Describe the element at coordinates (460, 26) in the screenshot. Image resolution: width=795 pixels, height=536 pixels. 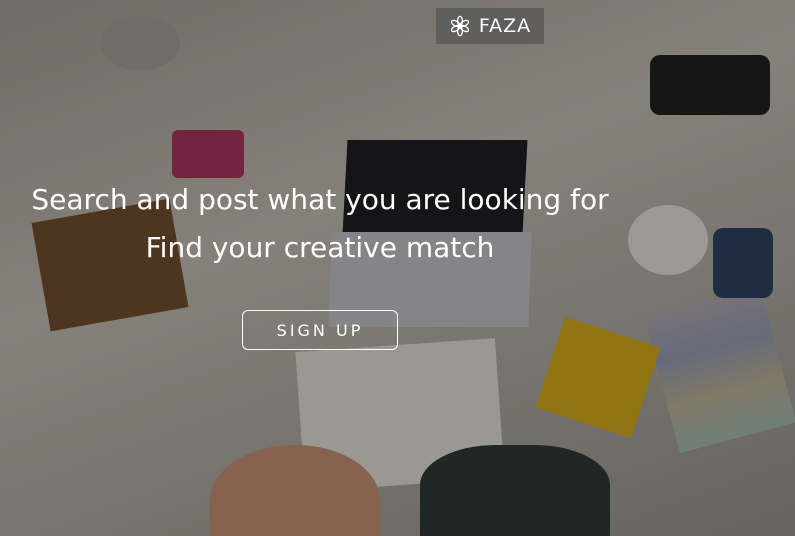
I see `flower-asterisk-icon` at that location.